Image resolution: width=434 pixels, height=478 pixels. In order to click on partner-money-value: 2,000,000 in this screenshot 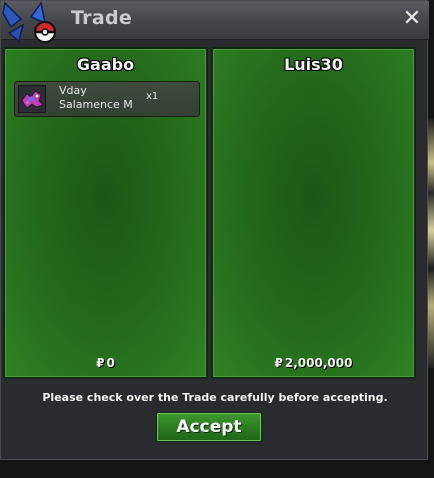, I will do `click(318, 363)`.